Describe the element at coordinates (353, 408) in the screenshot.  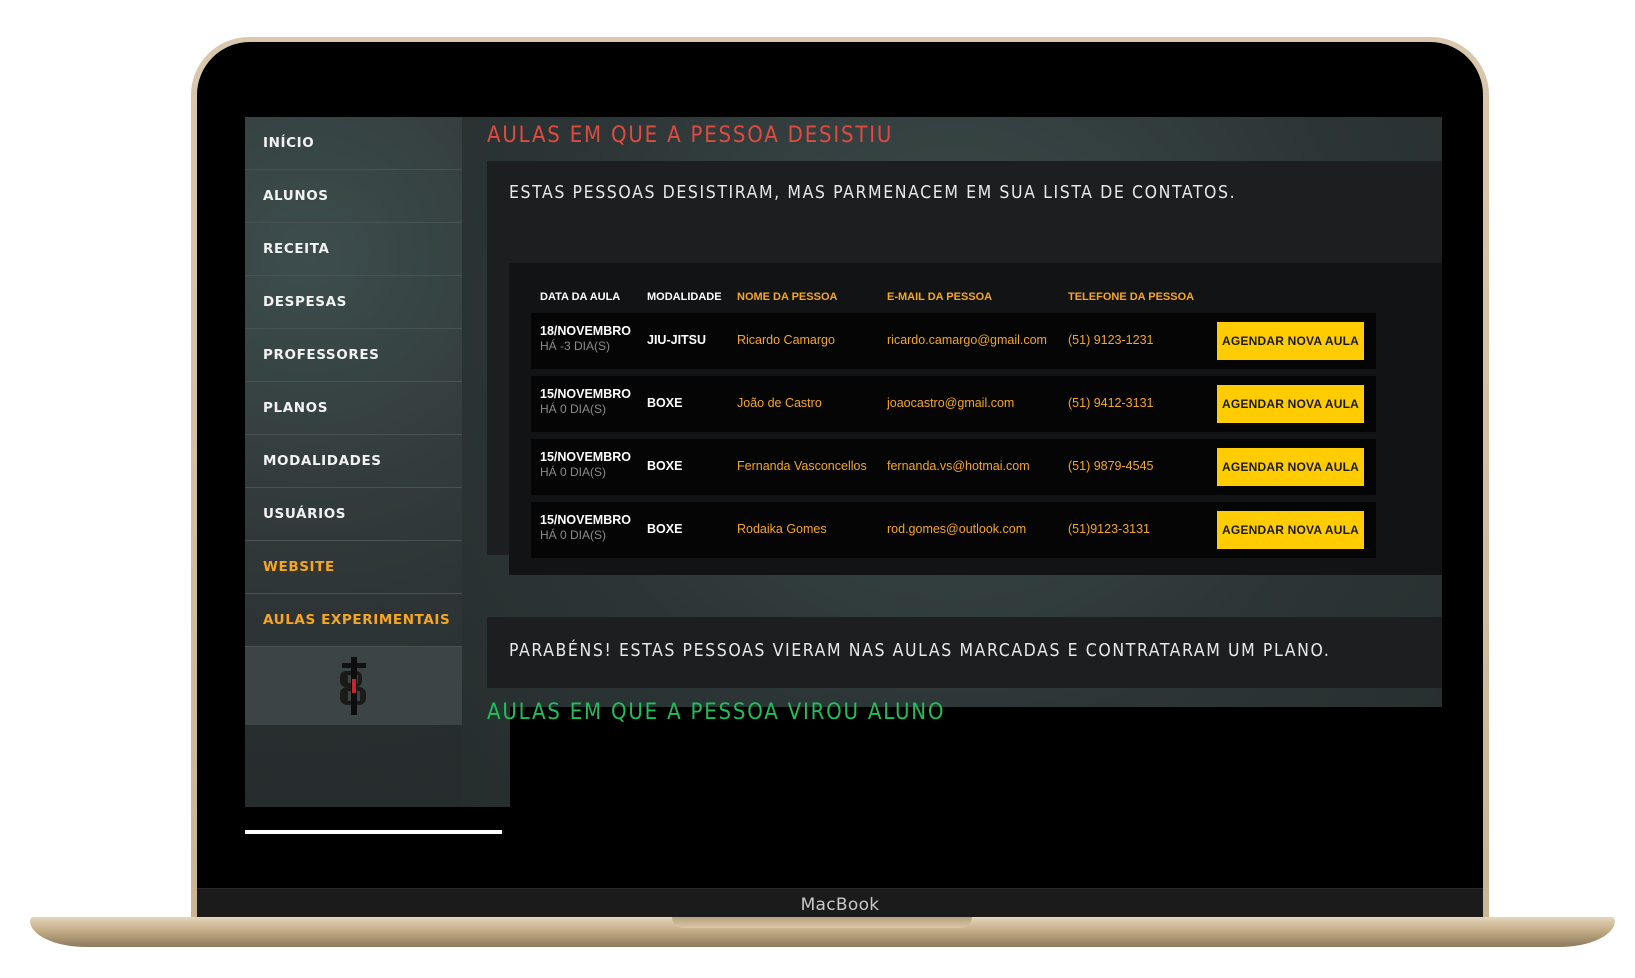
I see `sidebar-item-planos: PLANOS` at that location.